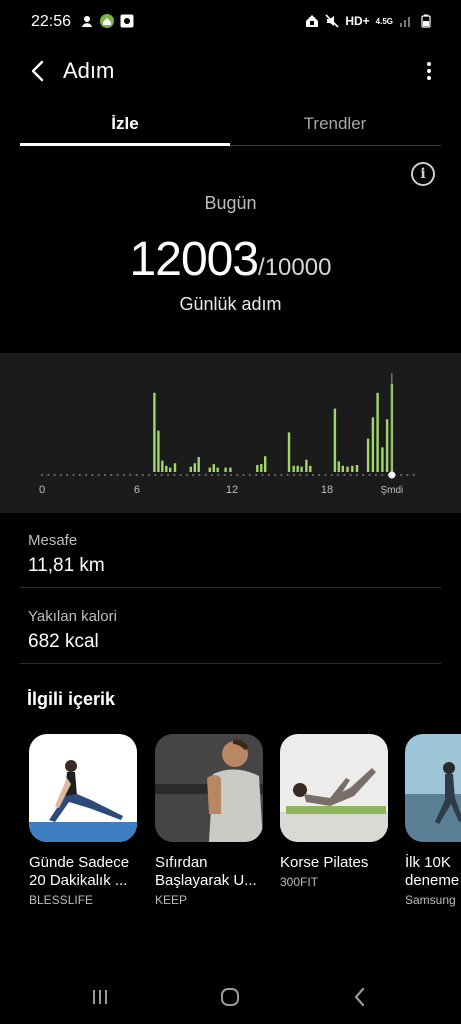 Image resolution: width=461 pixels, height=1024 pixels. What do you see at coordinates (87, 21) in the screenshot?
I see `assistant-icon` at bounding box center [87, 21].